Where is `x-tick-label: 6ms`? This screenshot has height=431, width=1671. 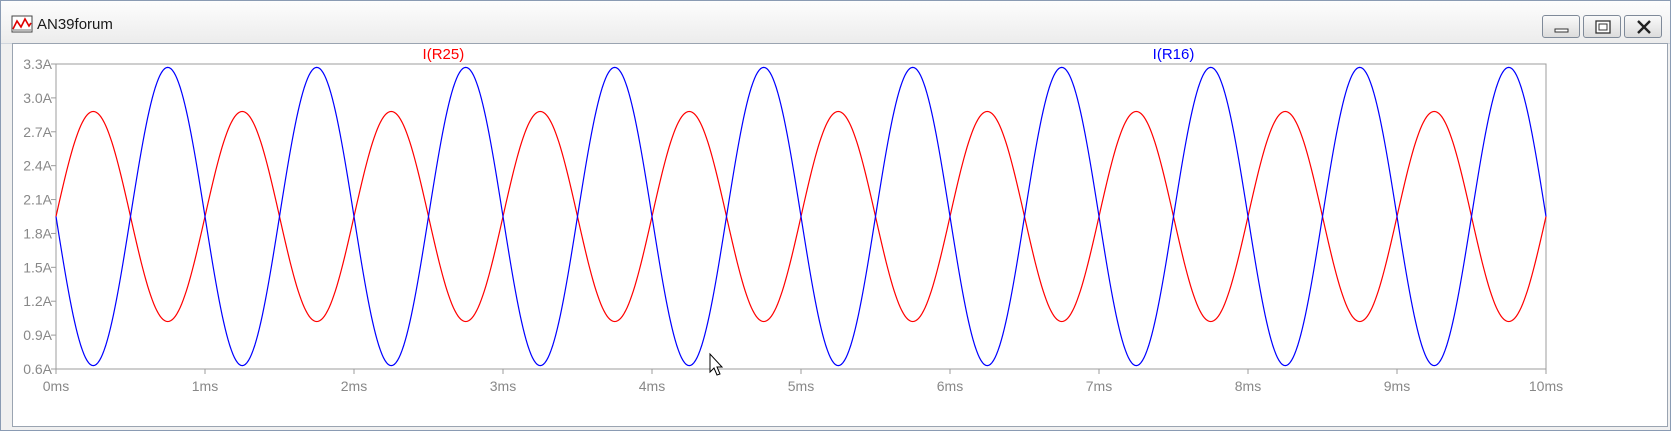
x-tick-label: 6ms is located at coordinates (950, 386).